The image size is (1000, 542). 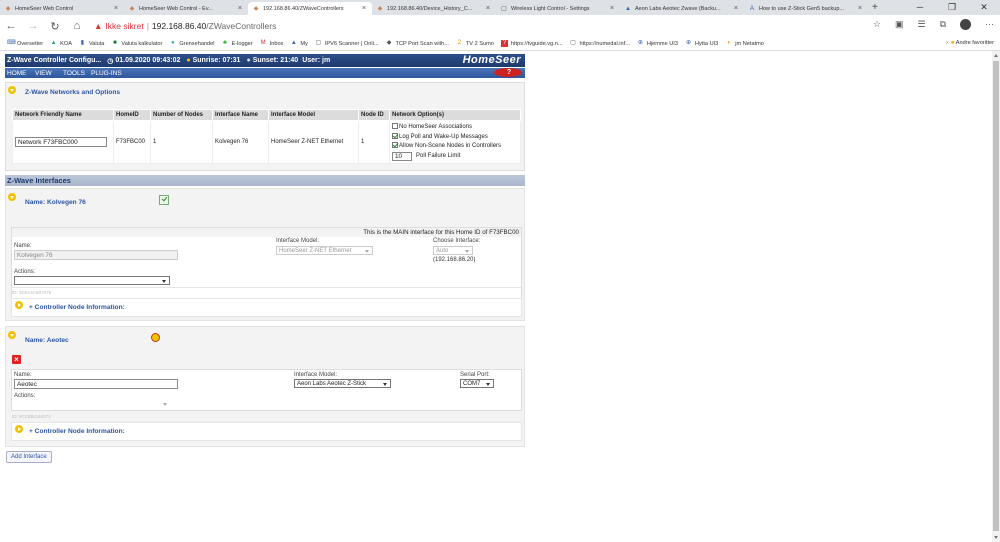 What do you see at coordinates (342, 383) in the screenshot?
I see `interface-model-select: Aeon Labs Aeotec Z-Stick` at bounding box center [342, 383].